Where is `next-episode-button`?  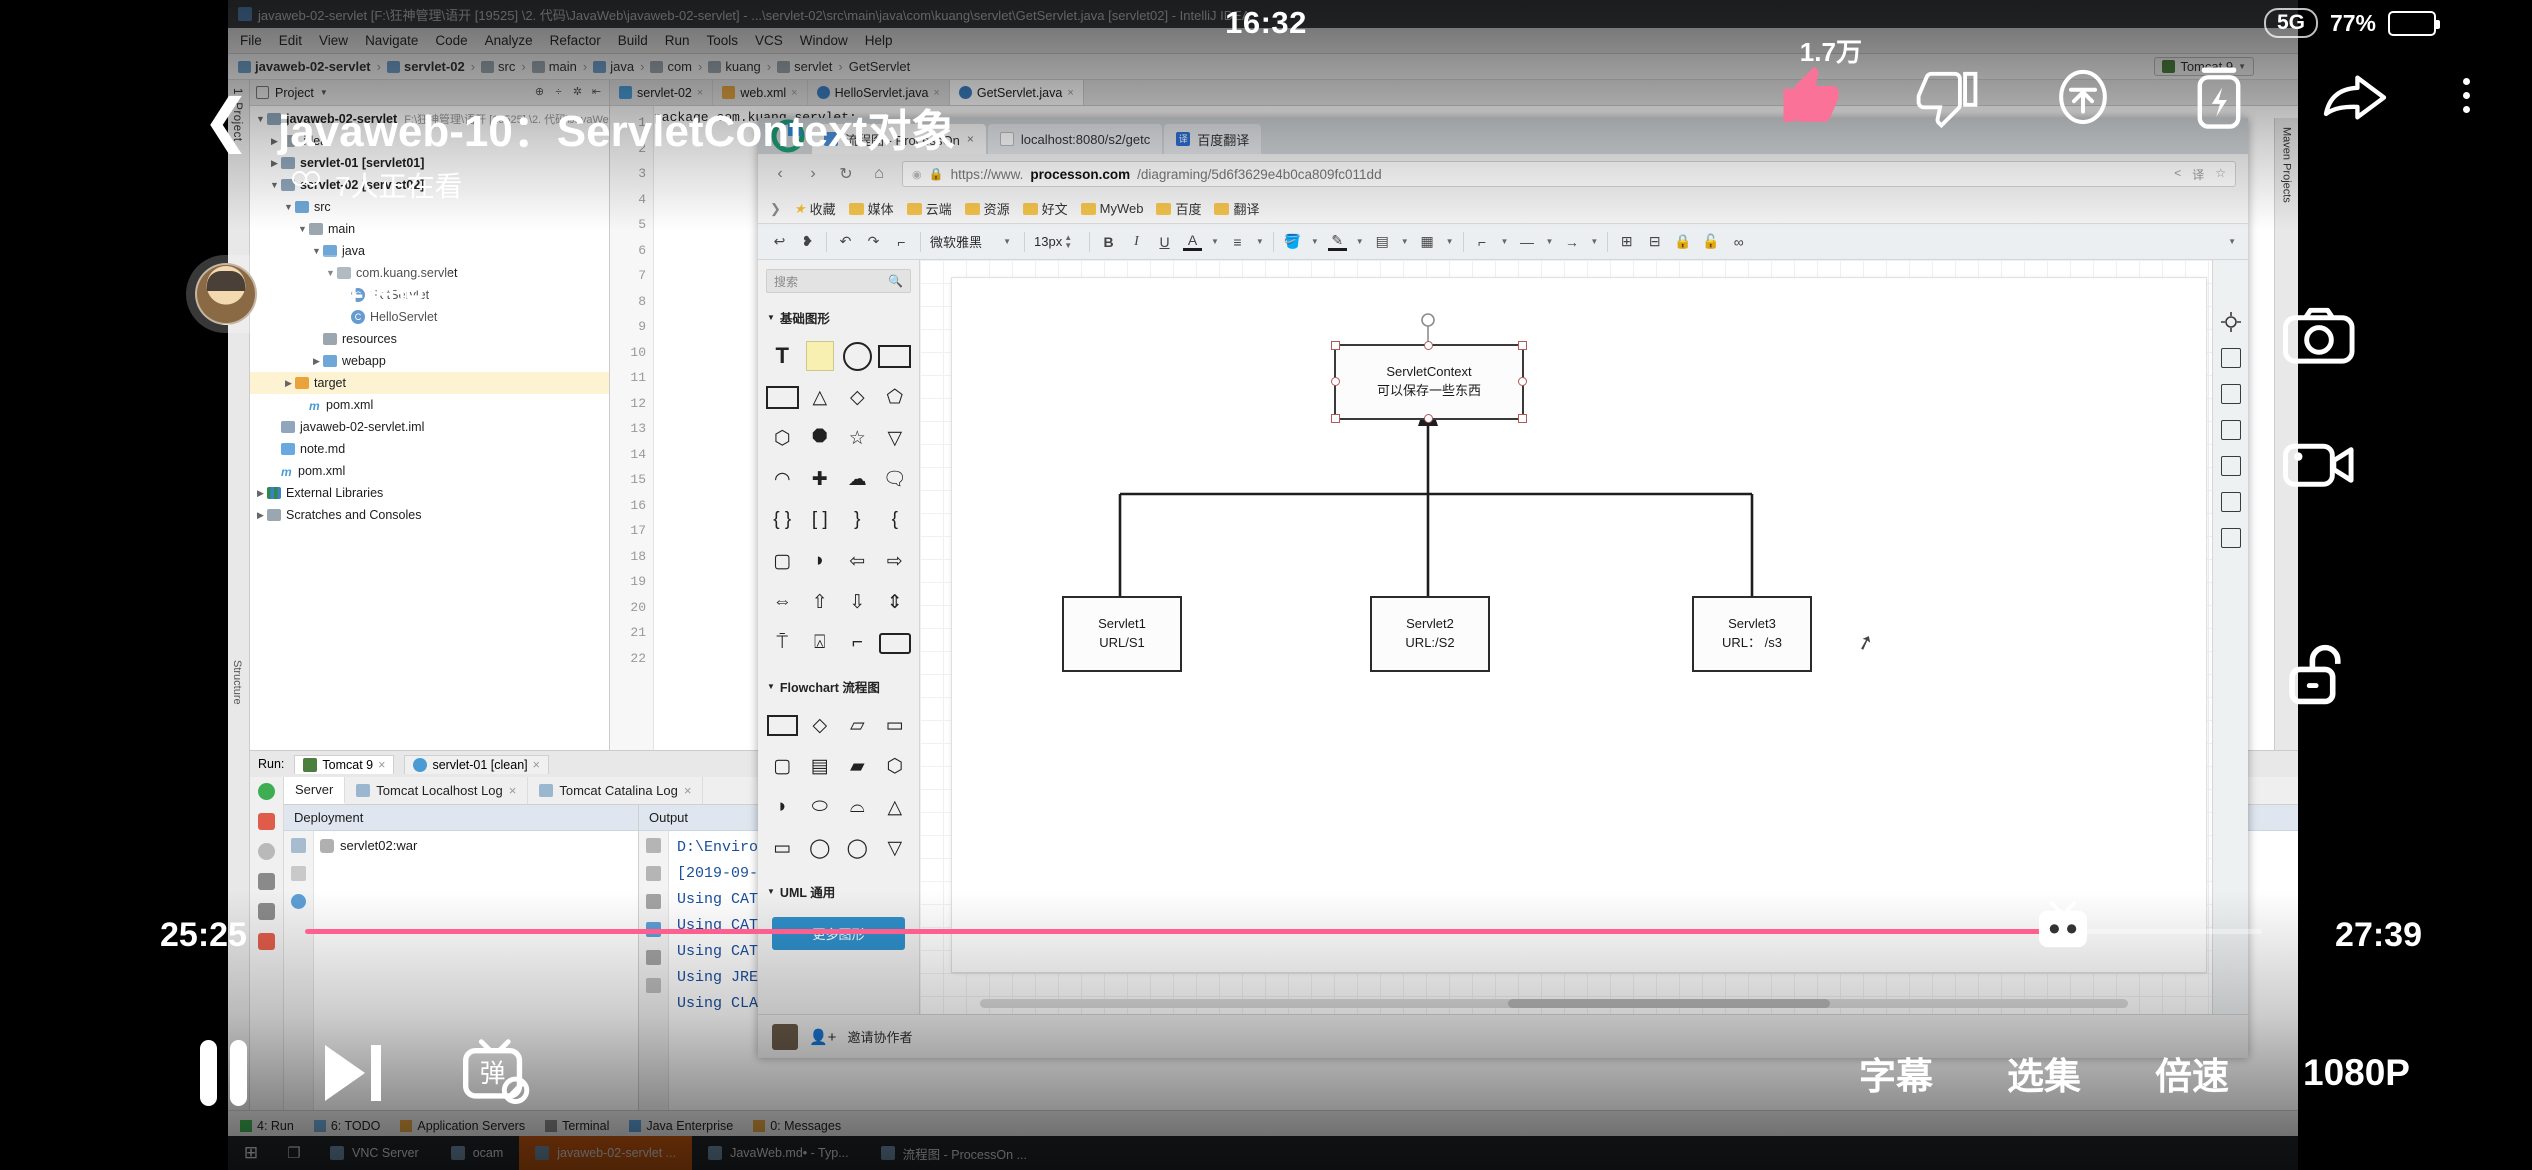 next-episode-button is located at coordinates (353, 1073).